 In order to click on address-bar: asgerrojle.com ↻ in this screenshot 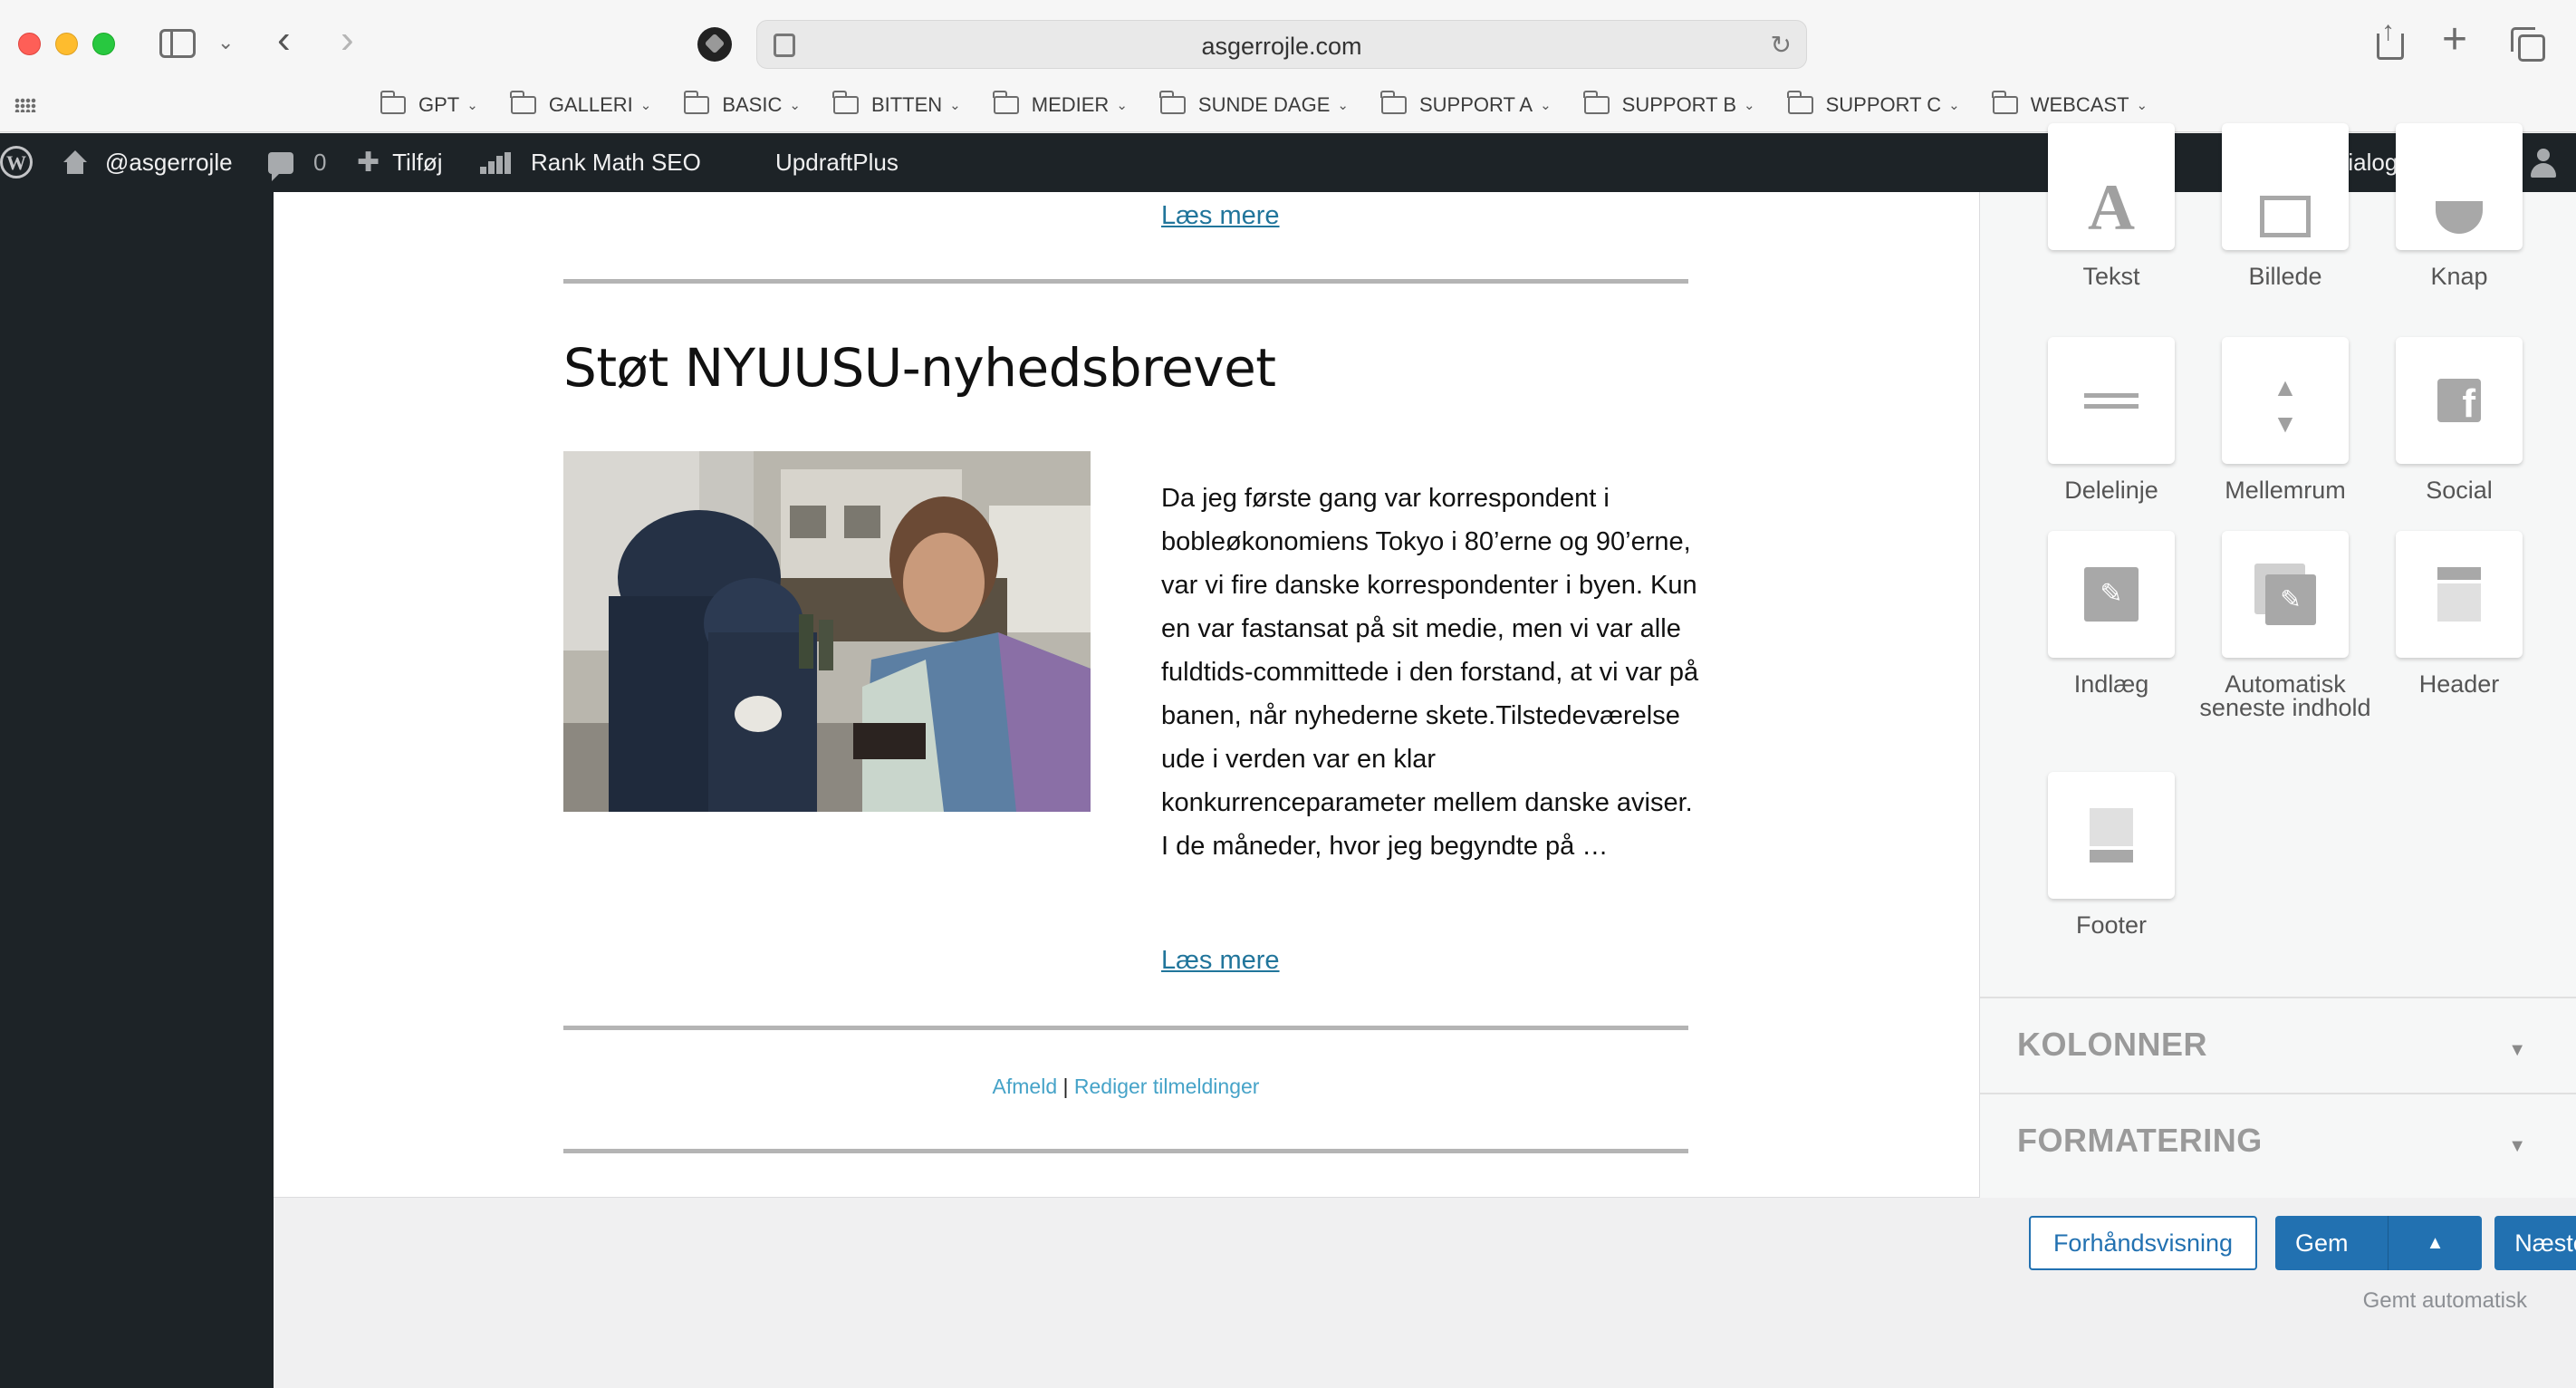, I will do `click(1281, 44)`.